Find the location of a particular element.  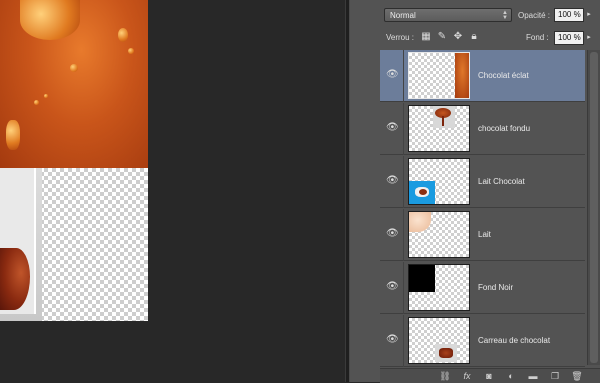

layer-row: 👁︎ Fond Noir is located at coordinates (482, 288).